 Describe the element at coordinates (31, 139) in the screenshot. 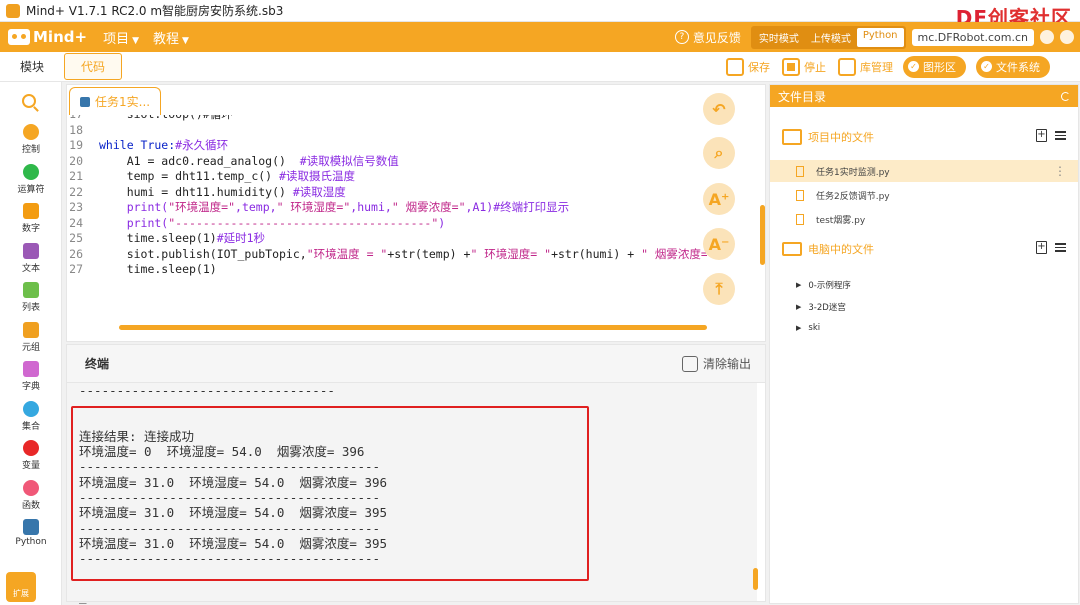

I see `category-0: 控制` at that location.